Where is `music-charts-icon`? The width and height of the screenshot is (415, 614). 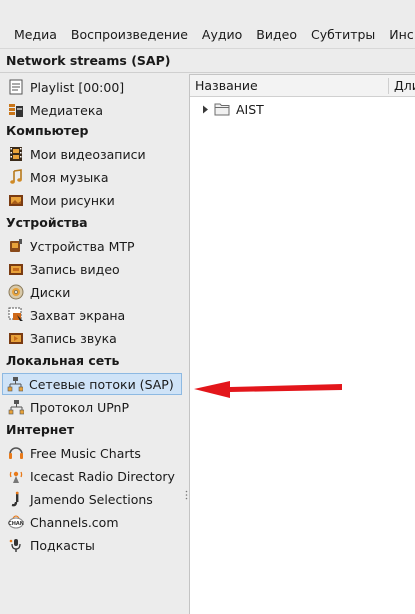
music-charts-icon is located at coordinates (16, 453).